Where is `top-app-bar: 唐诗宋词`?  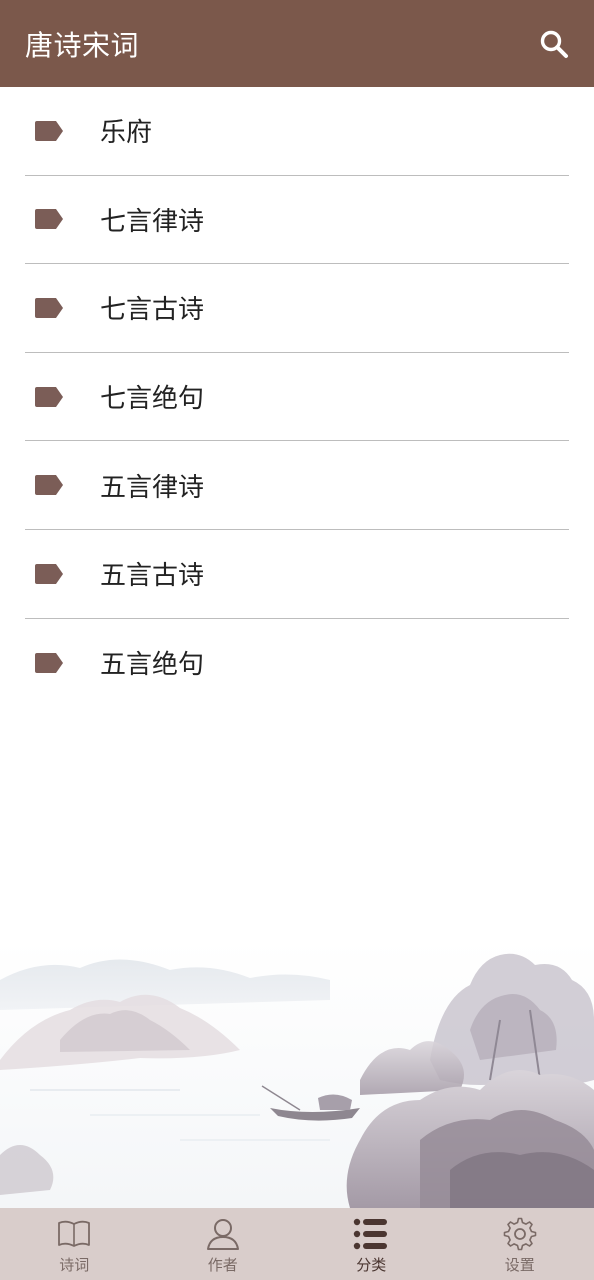
top-app-bar: 唐诗宋词 is located at coordinates (297, 43).